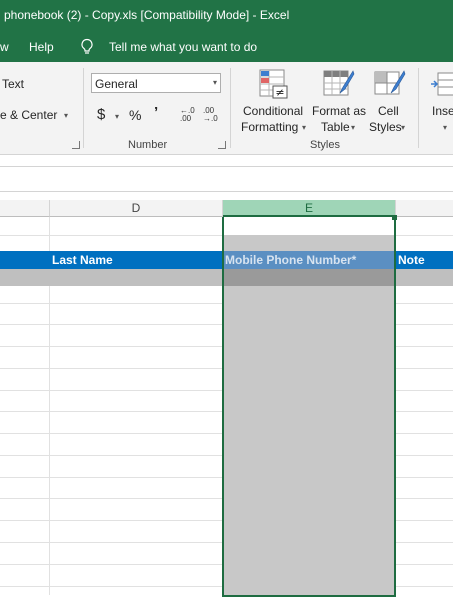 Image resolution: width=453 pixels, height=597 pixels. What do you see at coordinates (101, 114) in the screenshot?
I see `currency-format-button: $` at bounding box center [101, 114].